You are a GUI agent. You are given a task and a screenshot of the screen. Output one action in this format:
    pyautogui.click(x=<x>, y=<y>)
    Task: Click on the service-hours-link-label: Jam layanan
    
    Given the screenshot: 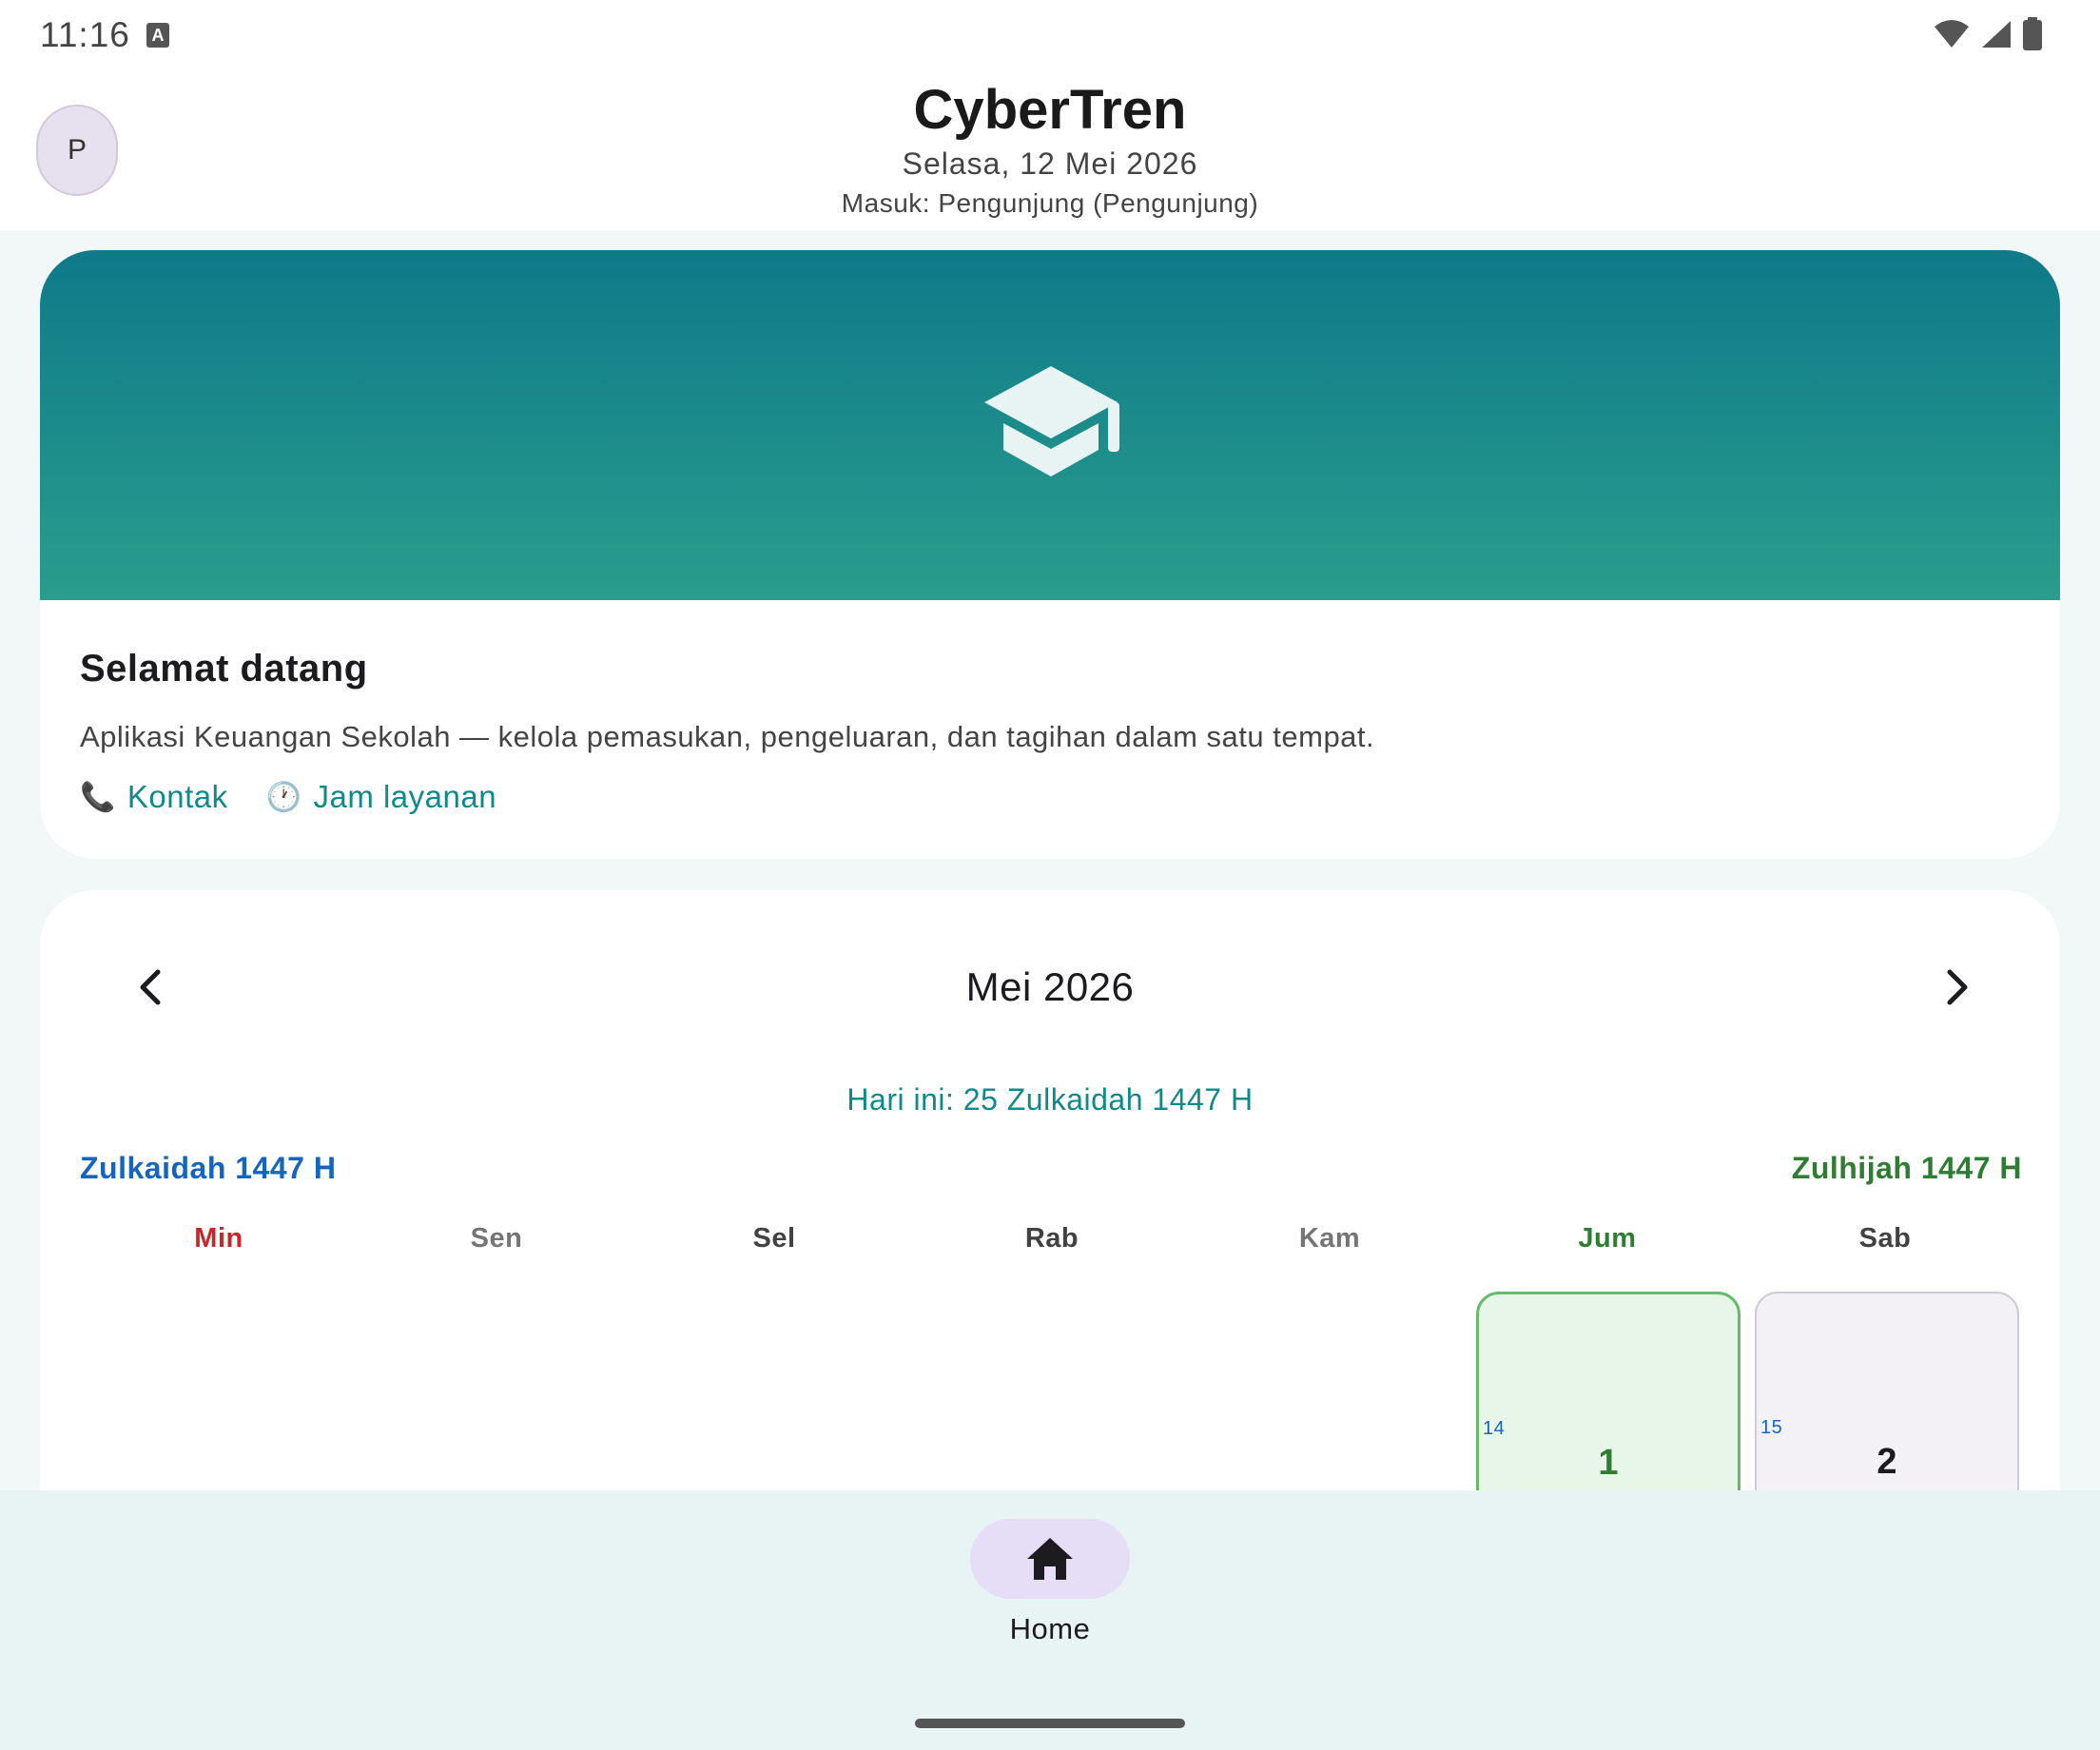 What is the action you would take?
    pyautogui.click(x=405, y=796)
    